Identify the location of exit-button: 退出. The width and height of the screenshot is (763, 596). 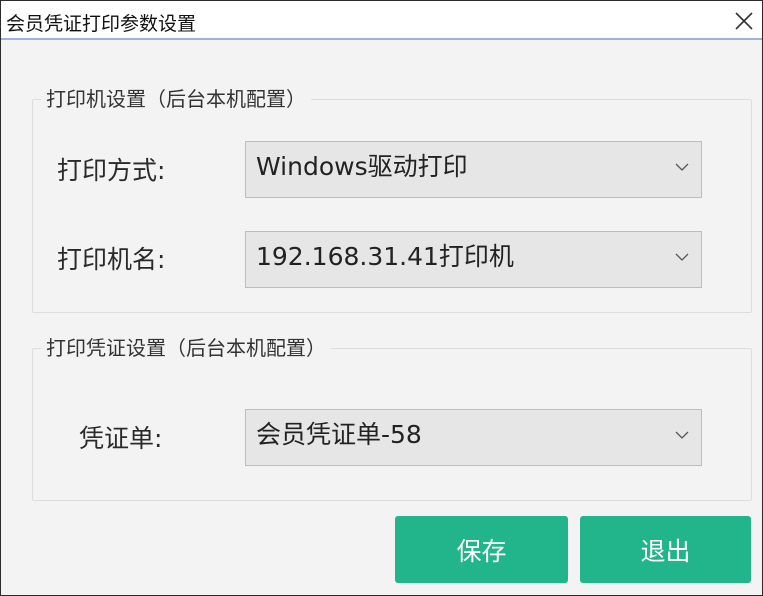
(665, 549).